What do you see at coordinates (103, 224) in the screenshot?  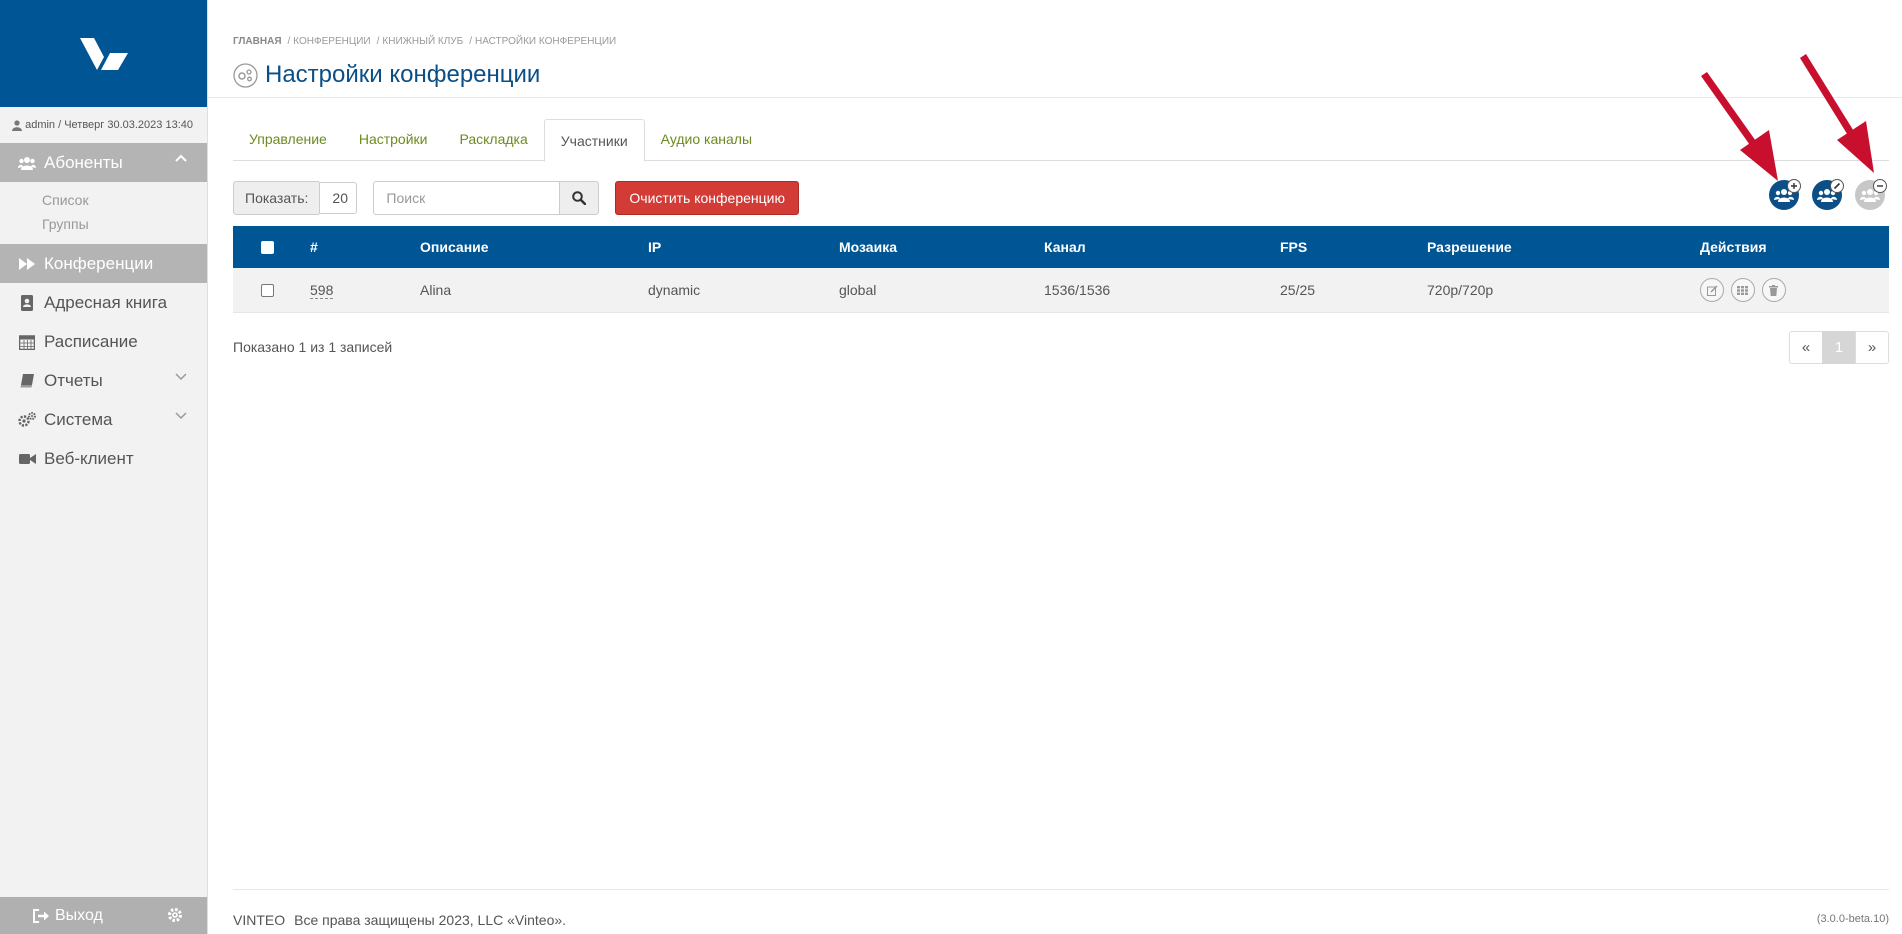 I see `sidebar-subitem-groups: Группы` at bounding box center [103, 224].